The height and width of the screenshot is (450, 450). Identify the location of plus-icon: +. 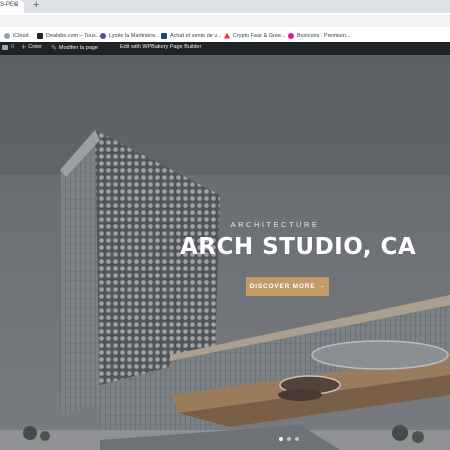
(24, 47).